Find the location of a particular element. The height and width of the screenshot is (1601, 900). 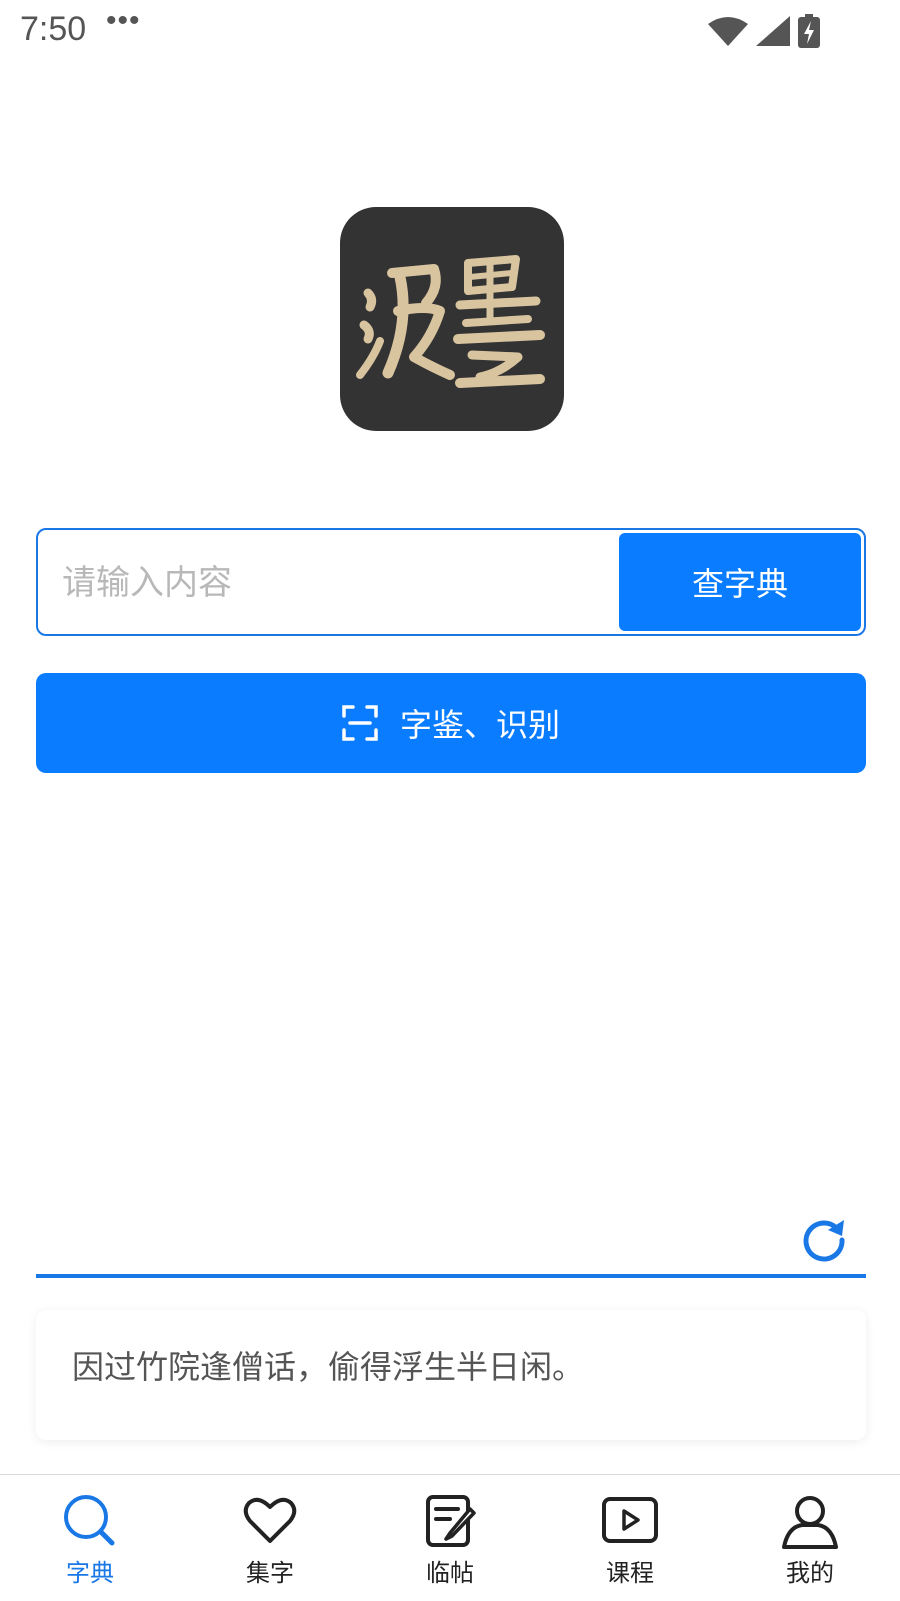

nav-item-profile: 我的 is located at coordinates (810, 1538).